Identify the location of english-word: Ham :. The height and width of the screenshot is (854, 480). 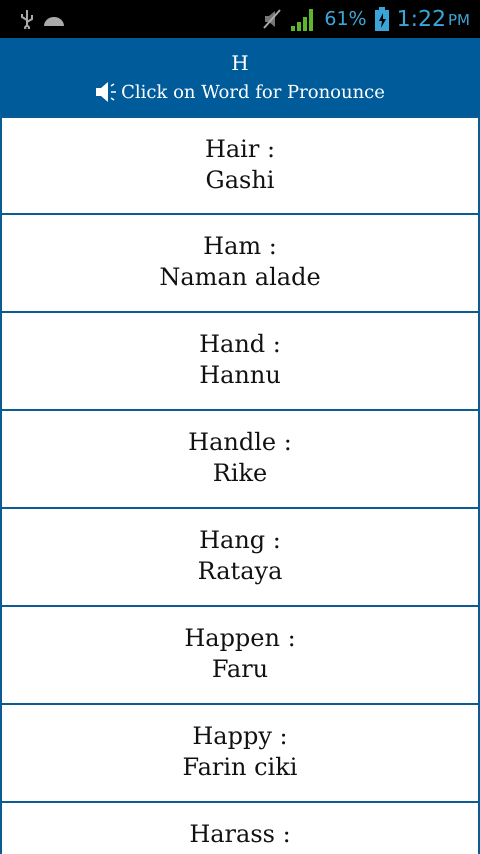
(240, 246).